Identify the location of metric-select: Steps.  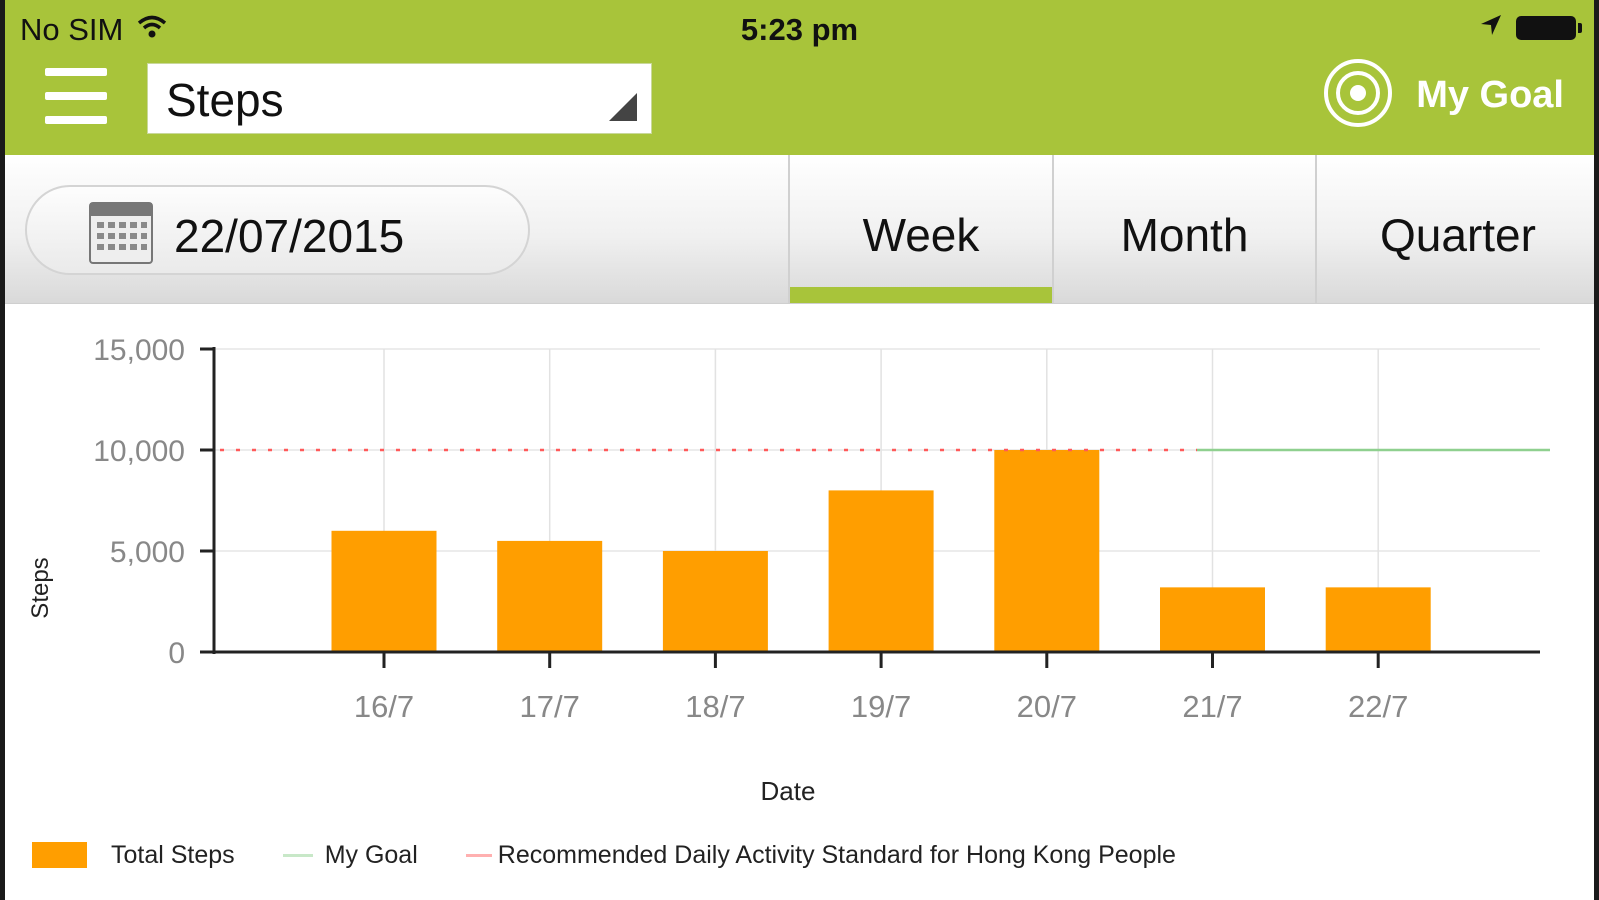
(399, 98).